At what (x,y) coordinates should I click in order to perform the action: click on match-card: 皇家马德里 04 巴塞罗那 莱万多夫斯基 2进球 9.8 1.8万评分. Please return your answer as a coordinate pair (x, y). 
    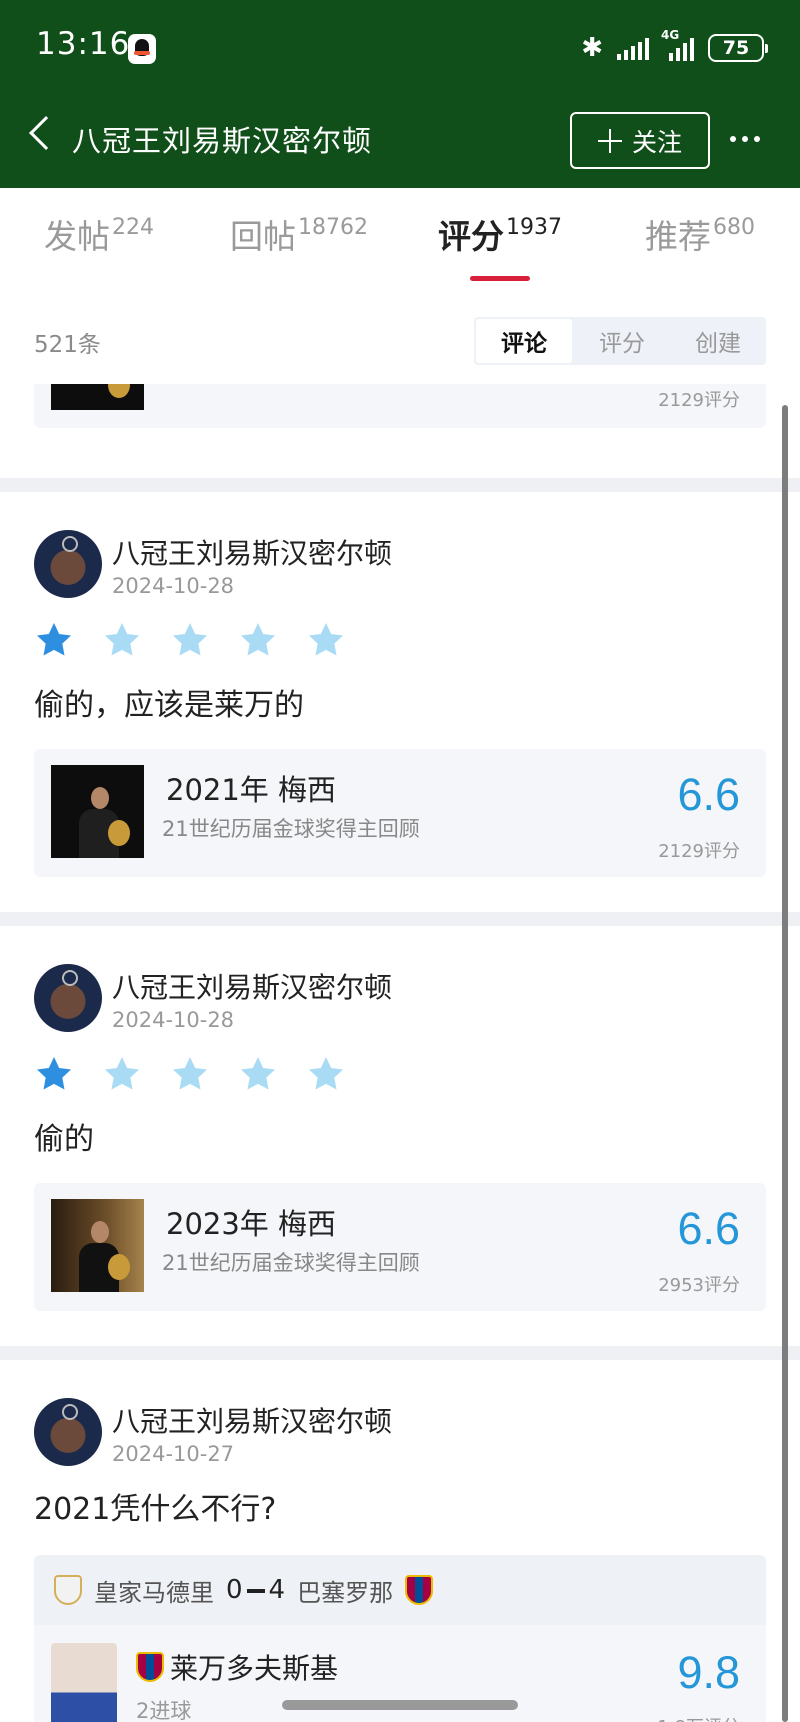
    Looking at the image, I should click on (400, 1638).